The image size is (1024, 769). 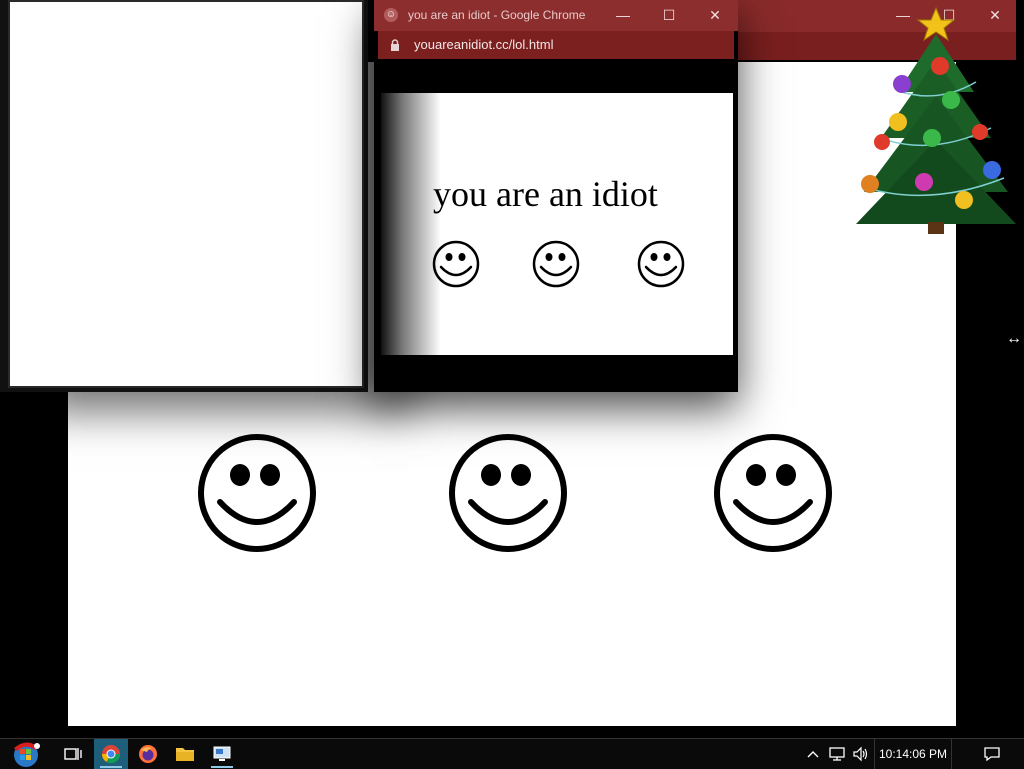 What do you see at coordinates (556, 45) in the screenshot?
I see `address-bar: youareanidiot.cc/lol.html` at bounding box center [556, 45].